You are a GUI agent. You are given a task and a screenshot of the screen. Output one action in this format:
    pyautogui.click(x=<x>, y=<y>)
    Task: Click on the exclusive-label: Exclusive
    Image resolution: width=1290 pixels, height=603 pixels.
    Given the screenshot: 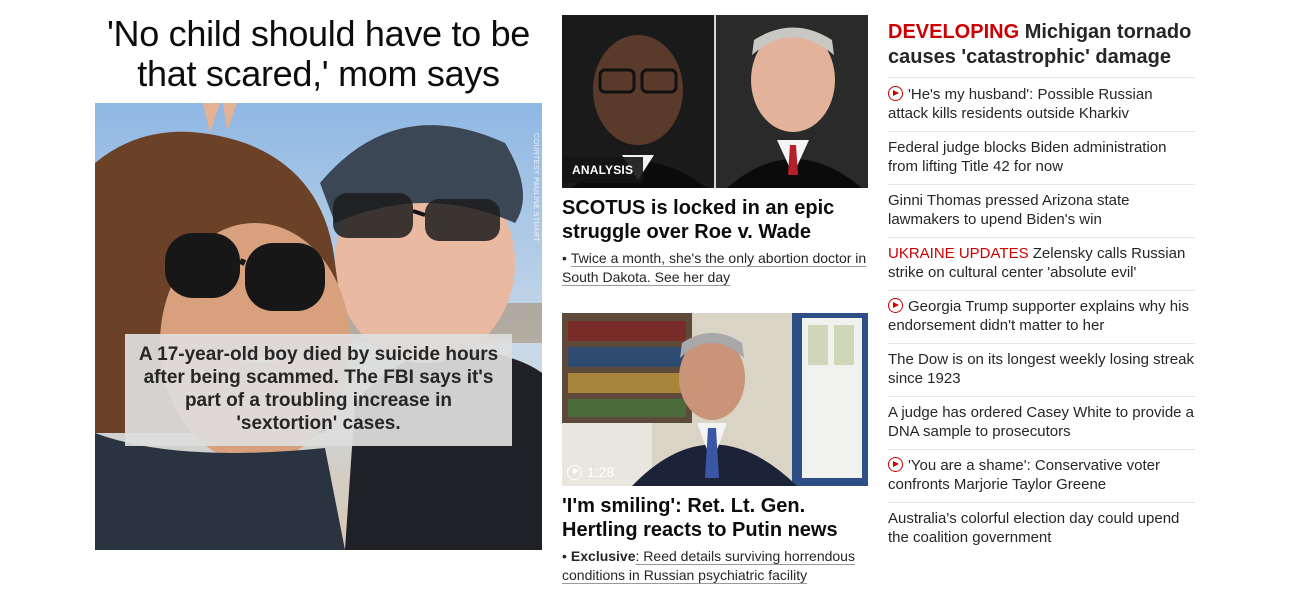 What is the action you would take?
    pyautogui.click(x=603, y=556)
    